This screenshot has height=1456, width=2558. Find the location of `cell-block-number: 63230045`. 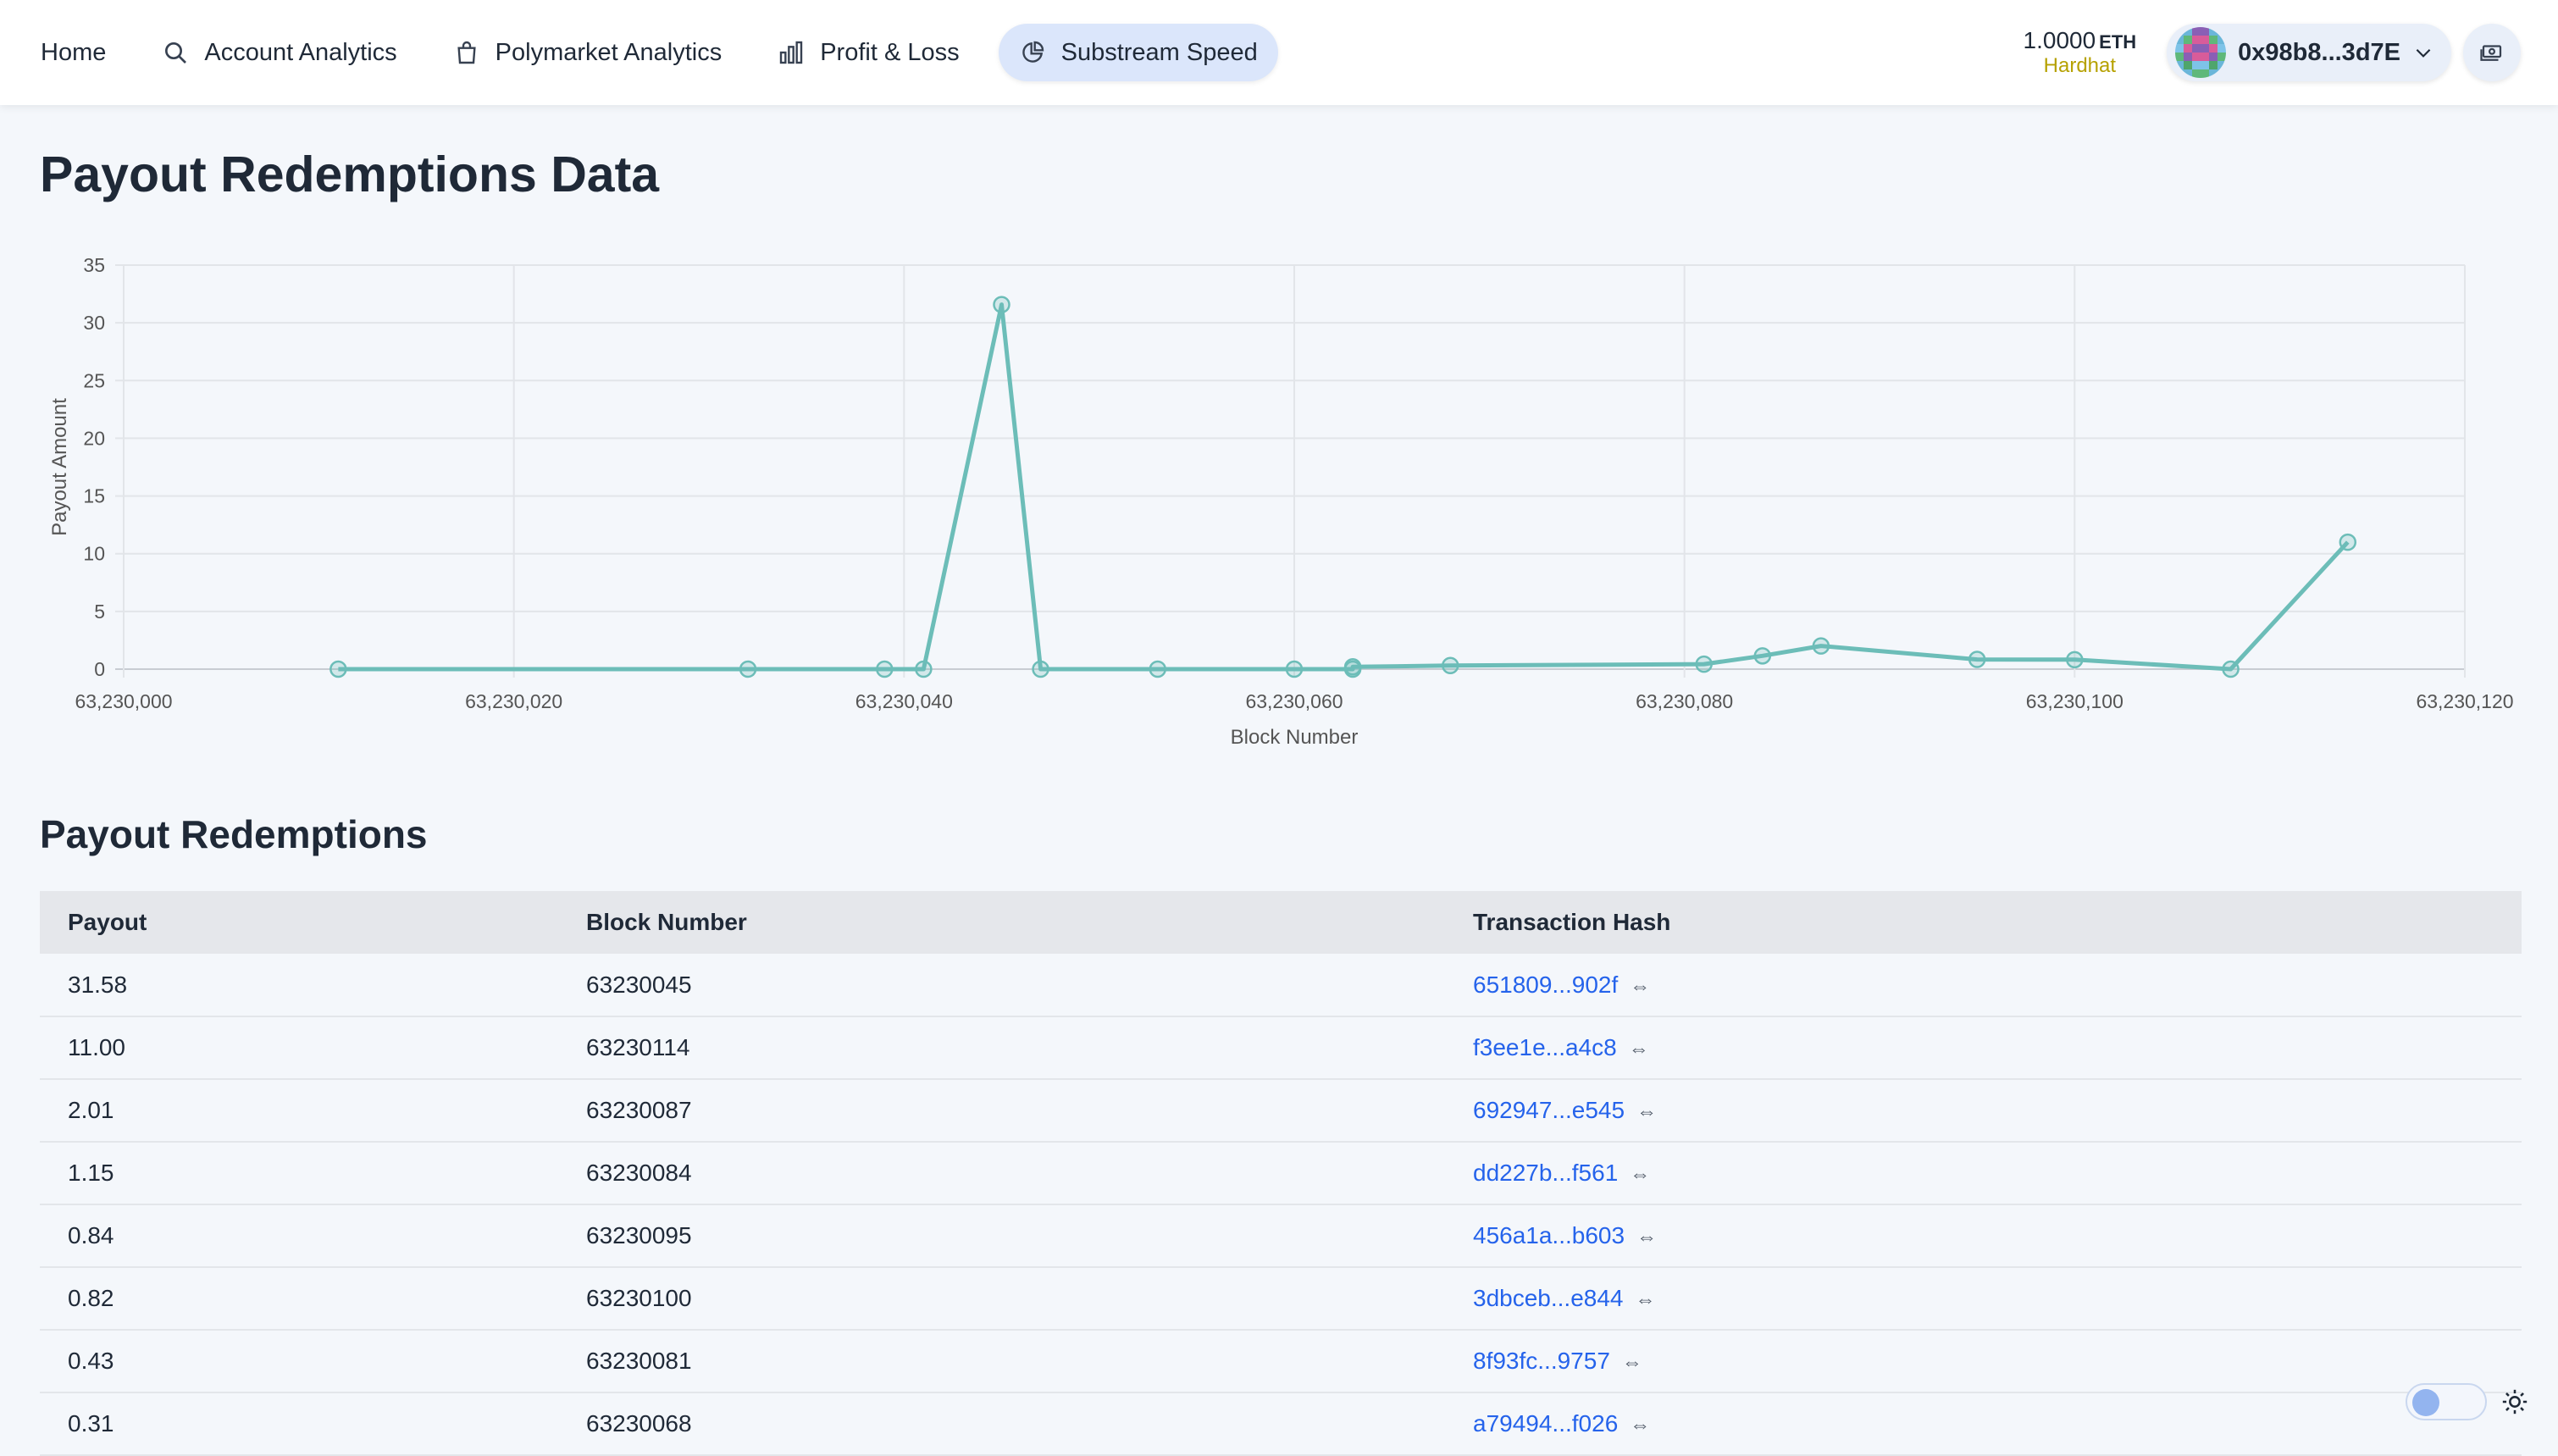

cell-block-number: 63230045 is located at coordinates (1029, 985).